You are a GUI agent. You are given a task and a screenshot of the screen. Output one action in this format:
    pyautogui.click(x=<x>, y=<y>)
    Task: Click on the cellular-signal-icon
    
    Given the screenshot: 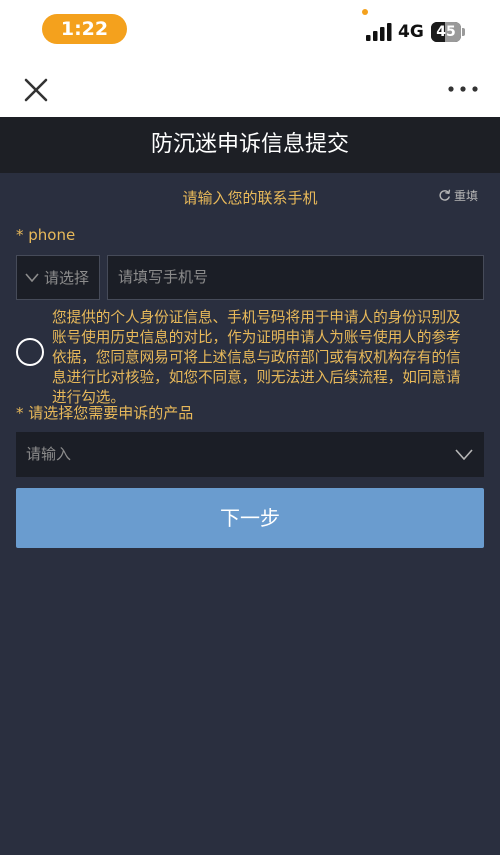 What is the action you would take?
    pyautogui.click(x=379, y=32)
    